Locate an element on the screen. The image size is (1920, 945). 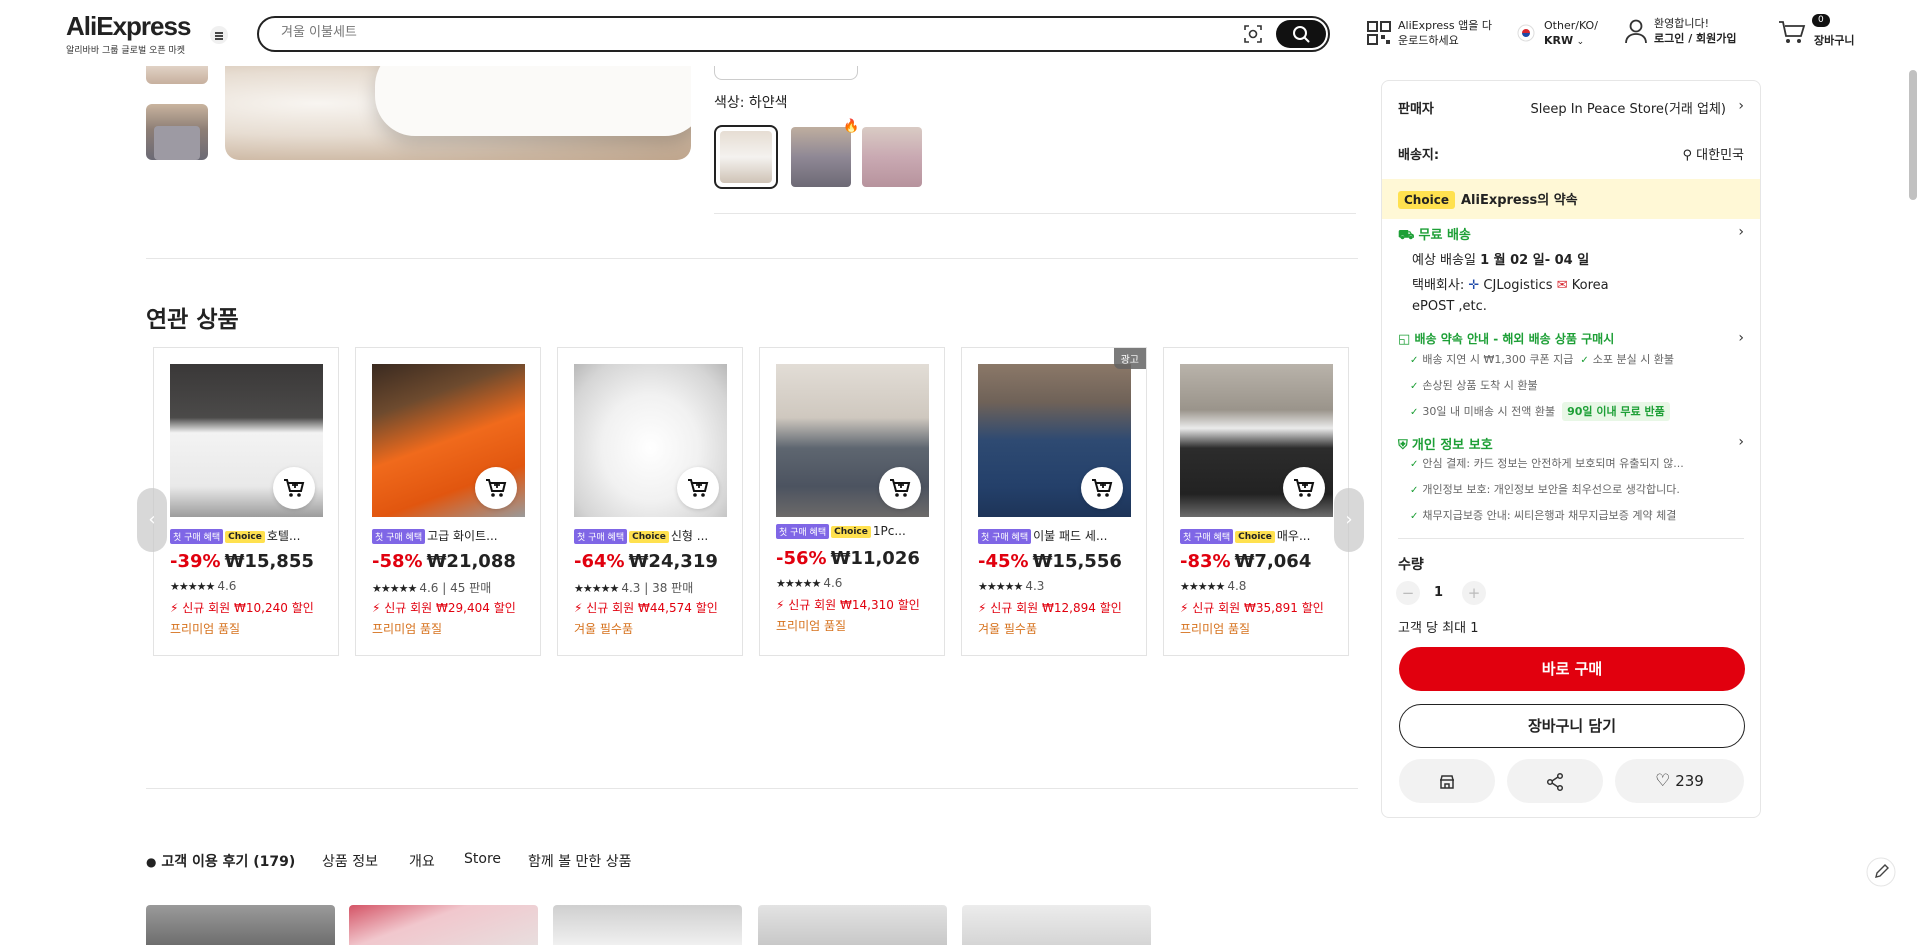
color-swatch-white is located at coordinates (746, 157).